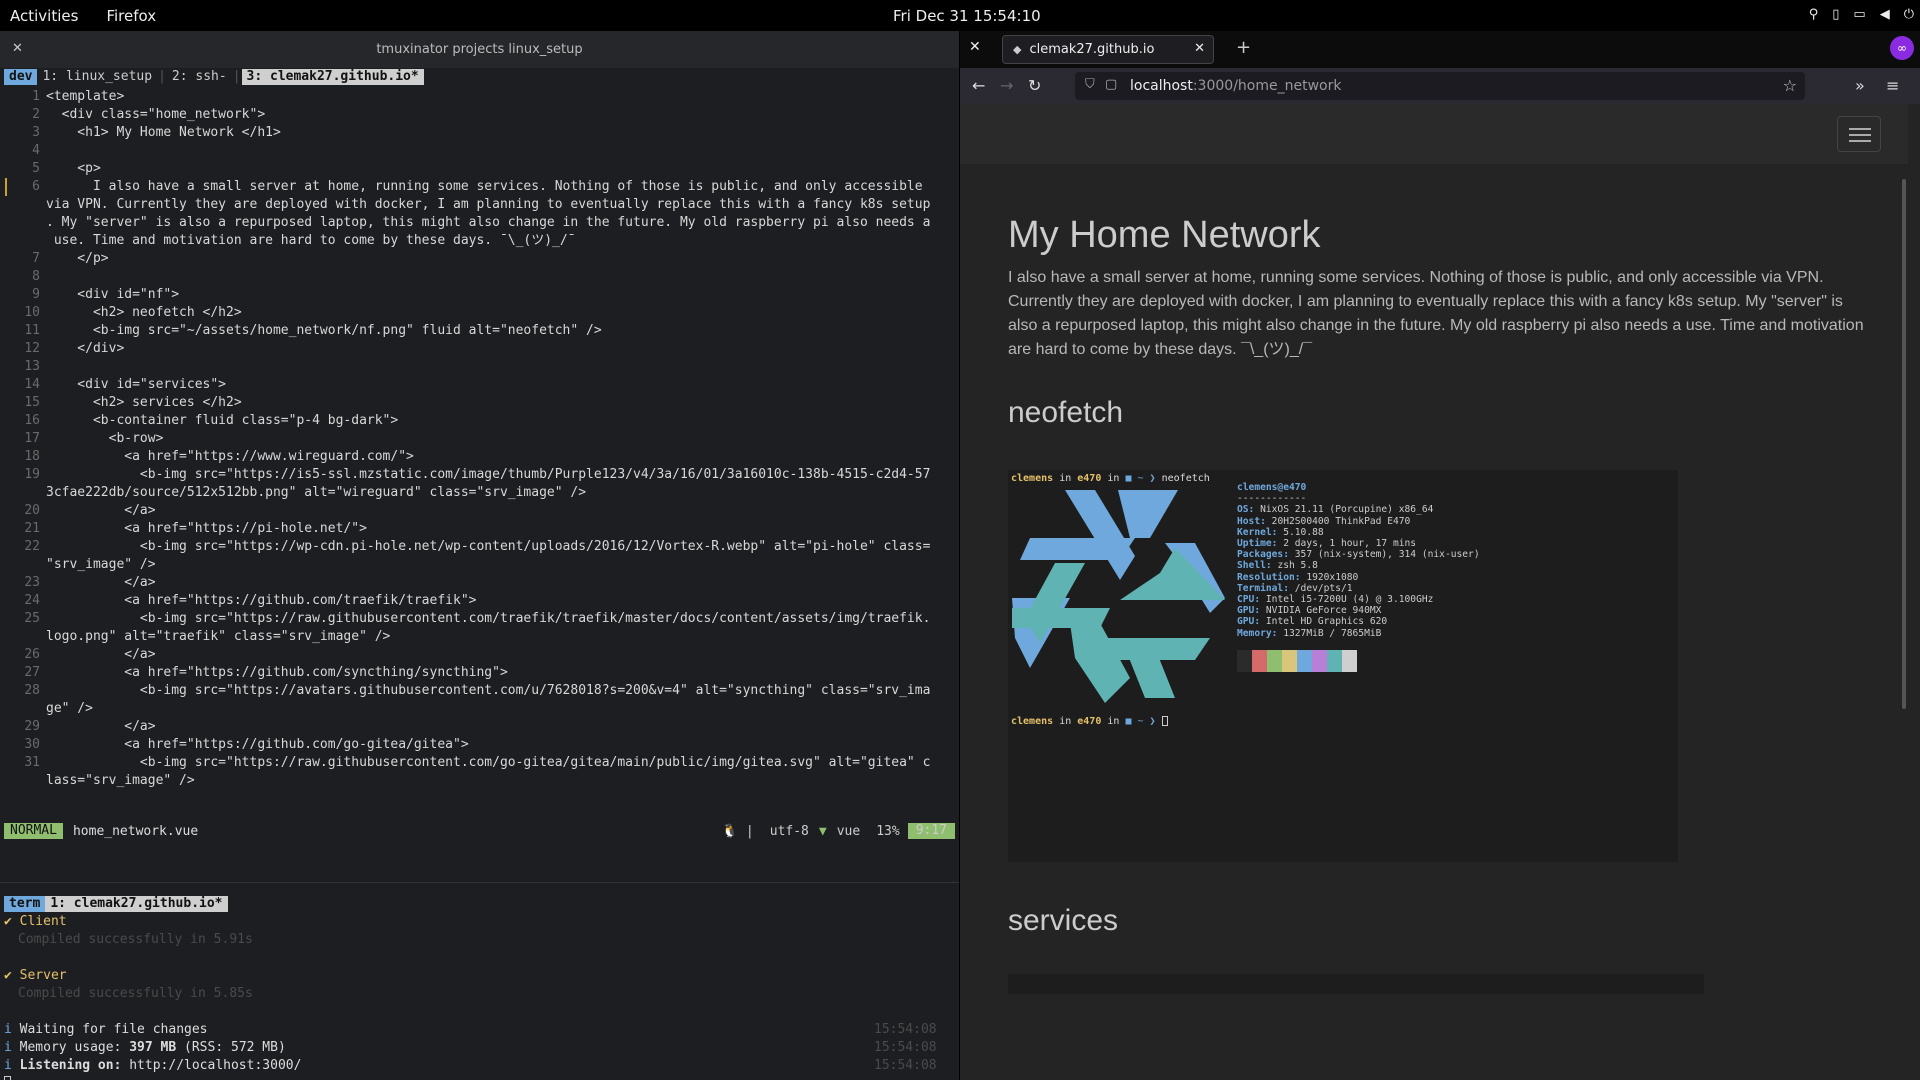  I want to click on page-title: My Home Network, so click(1164, 235).